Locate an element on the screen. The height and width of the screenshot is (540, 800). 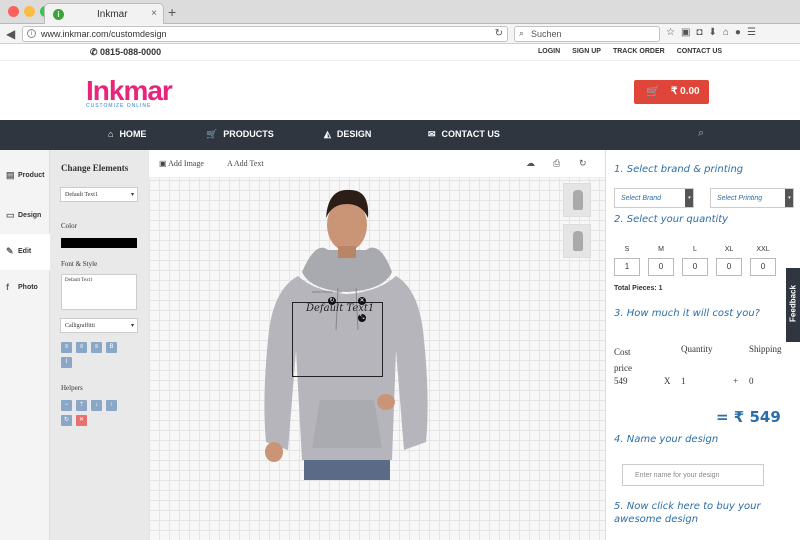
logo: Inkmar CUSTOMIZE ONLINE is located at coordinates (129, 92).